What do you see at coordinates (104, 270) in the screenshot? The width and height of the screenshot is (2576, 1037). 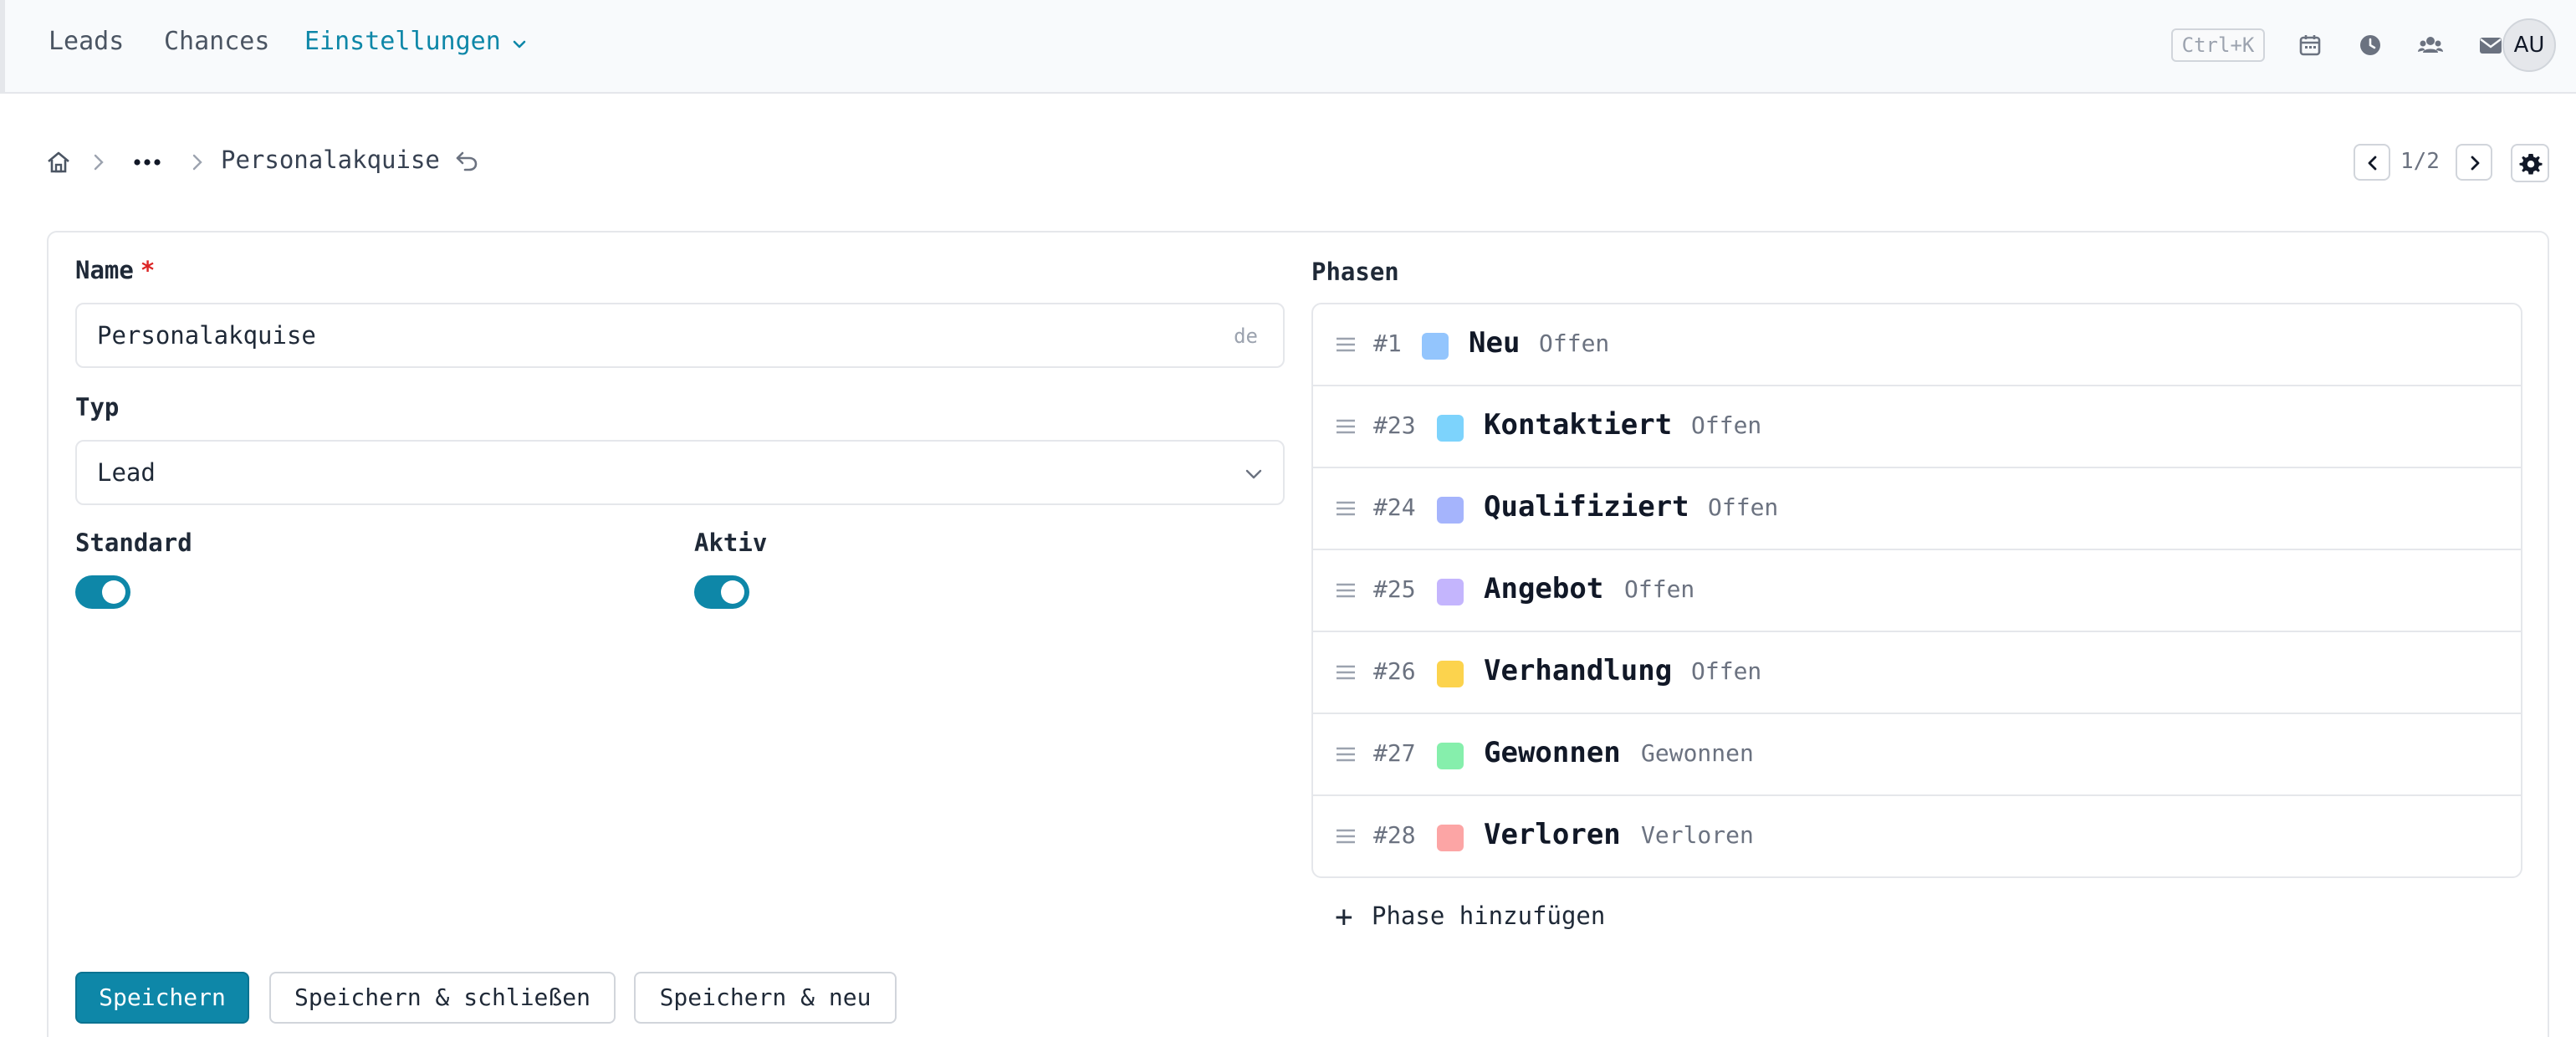 I see `name-label-text: Name` at bounding box center [104, 270].